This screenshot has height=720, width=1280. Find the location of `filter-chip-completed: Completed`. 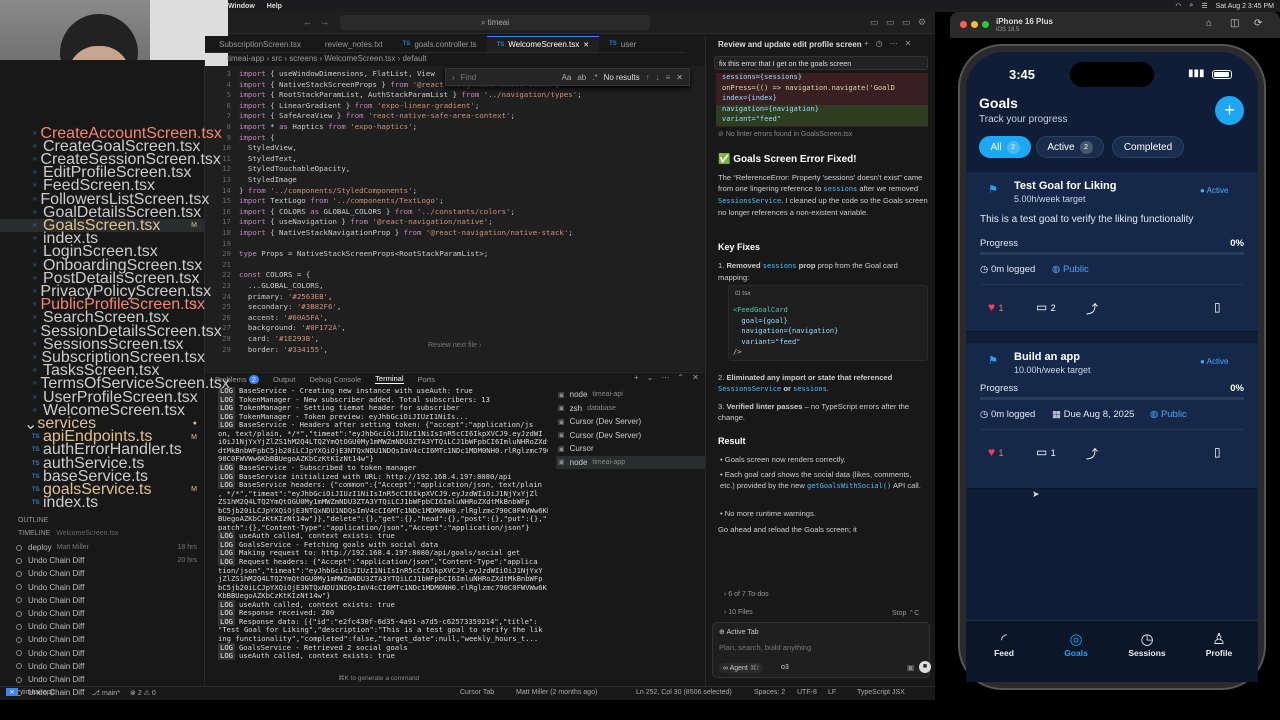

filter-chip-completed: Completed is located at coordinates (1148, 147).